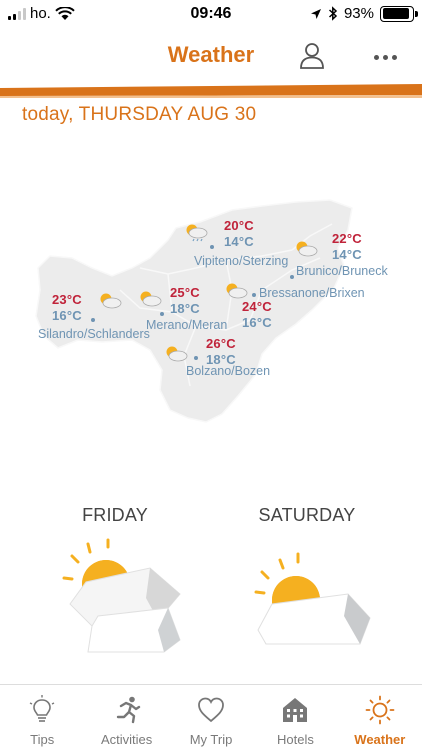  Describe the element at coordinates (241, 261) in the screenshot. I see `town-name: Vipiteno/Sterzing` at that location.